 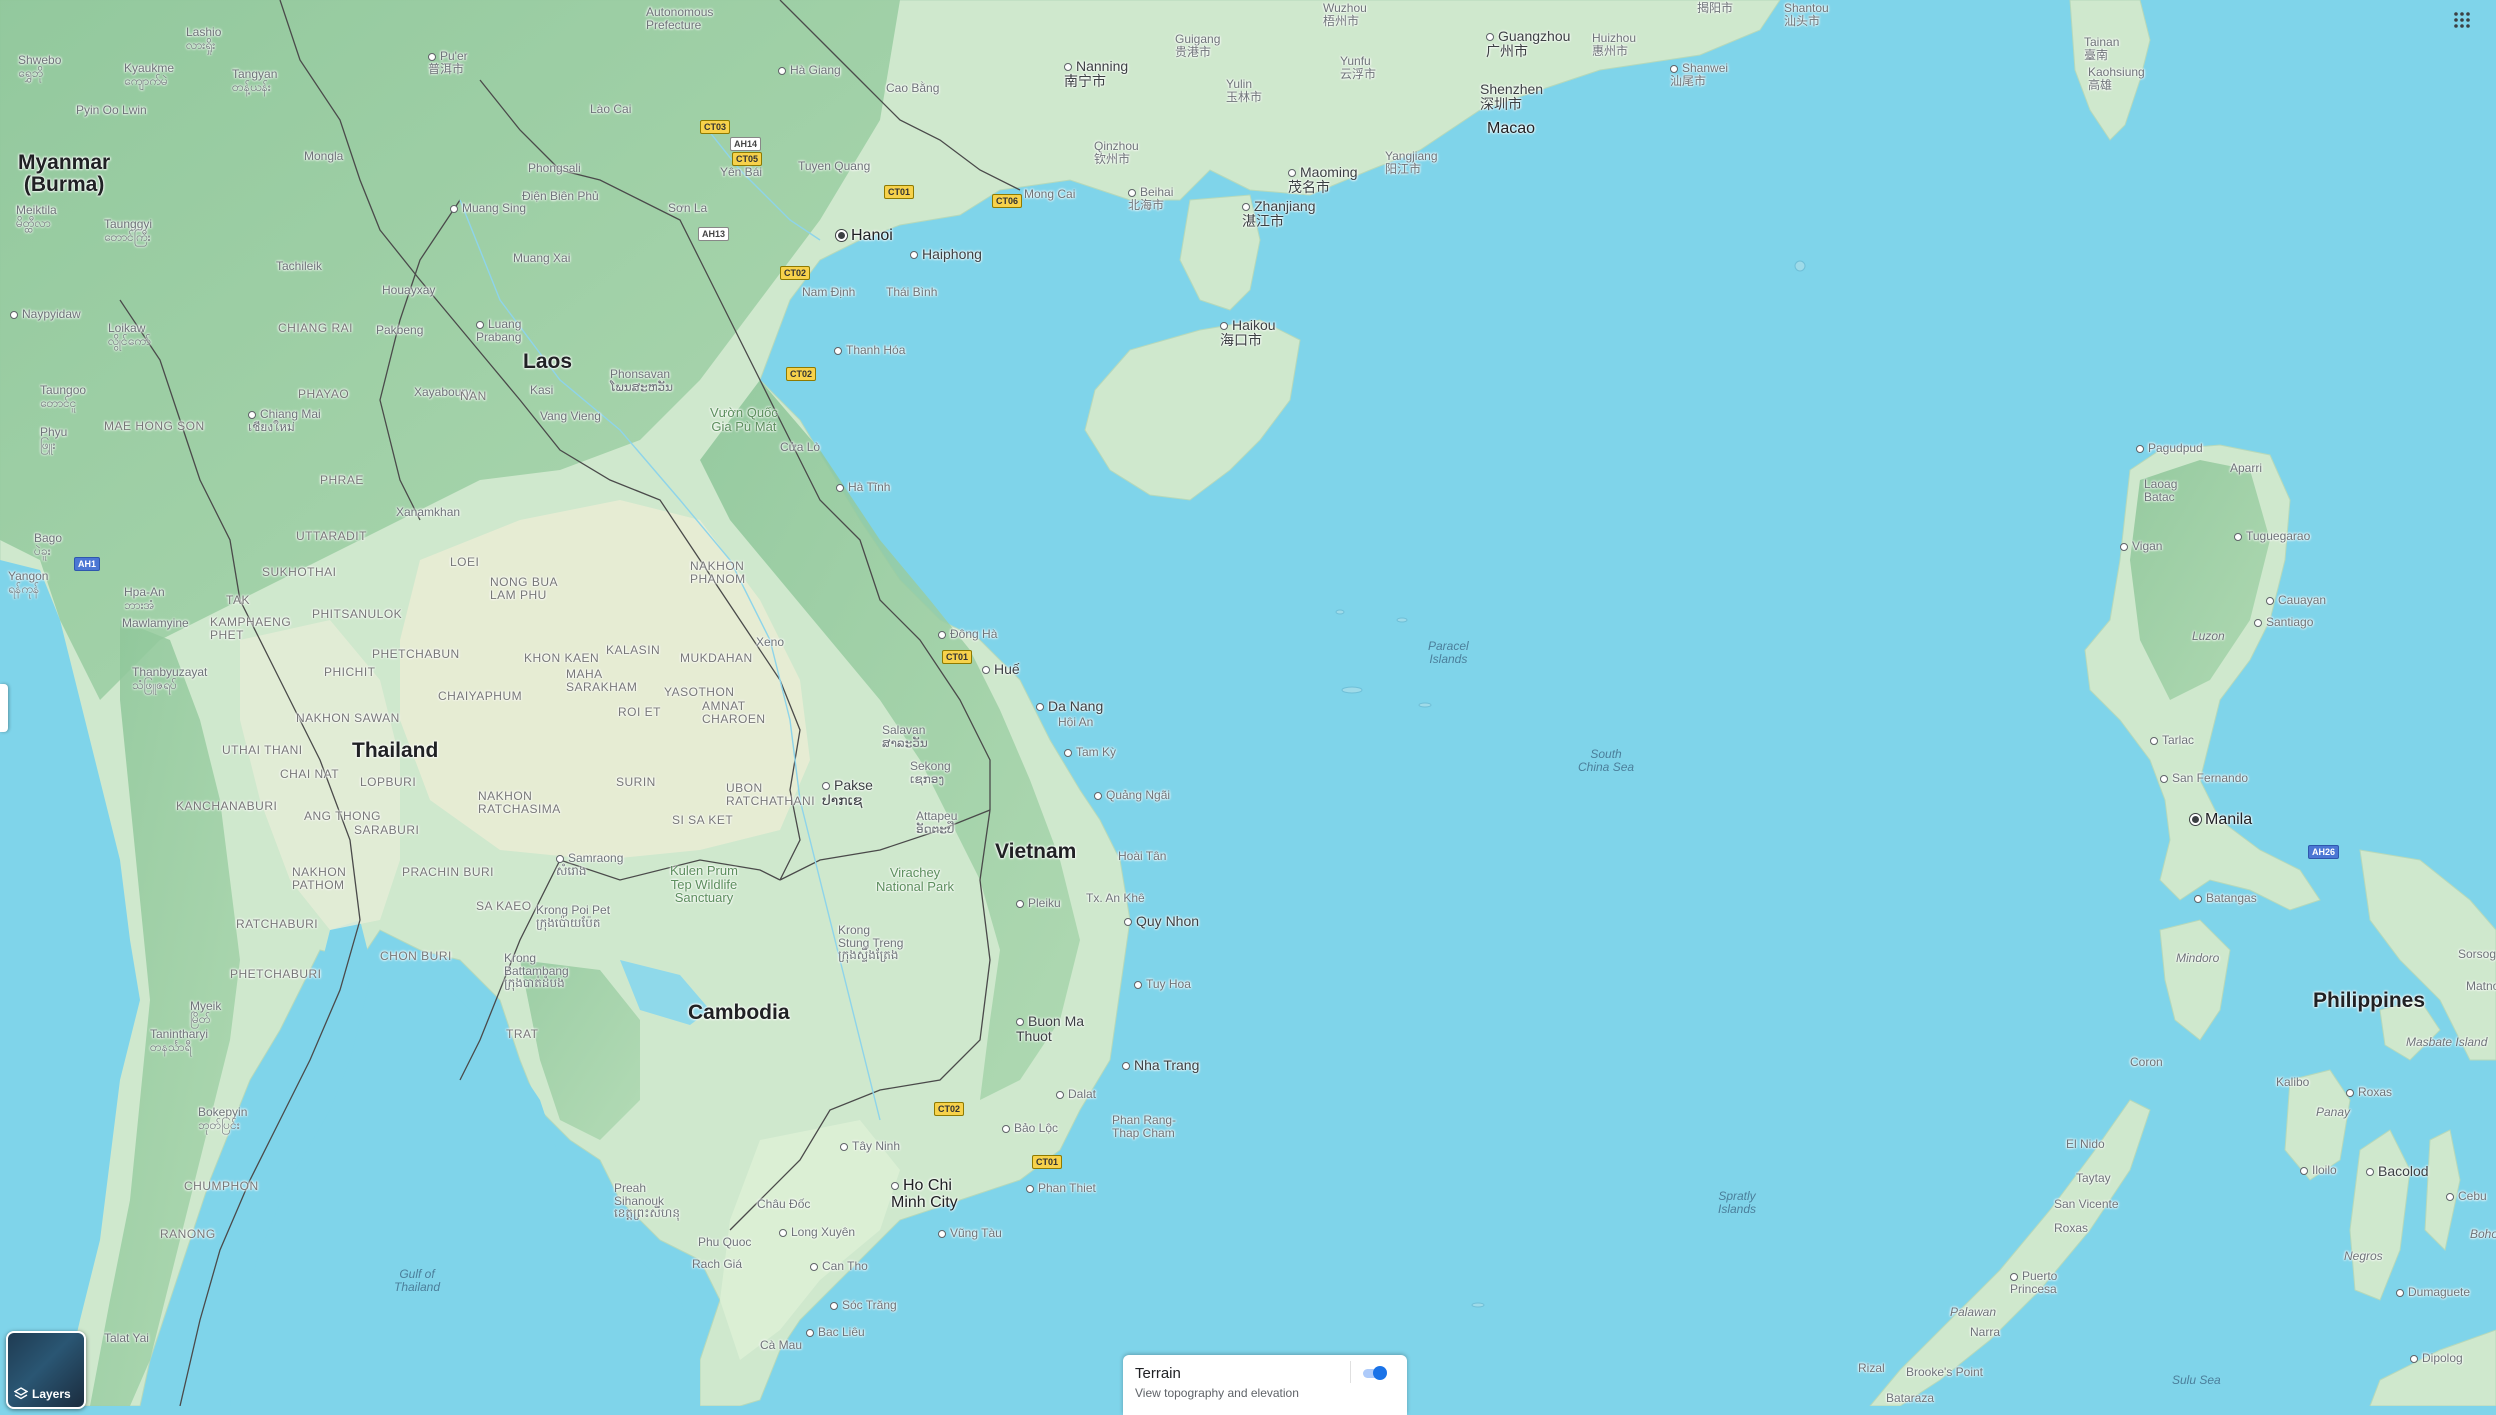 What do you see at coordinates (1096, 73) in the screenshot?
I see `city-label-nanning: Nanning 南宁市` at bounding box center [1096, 73].